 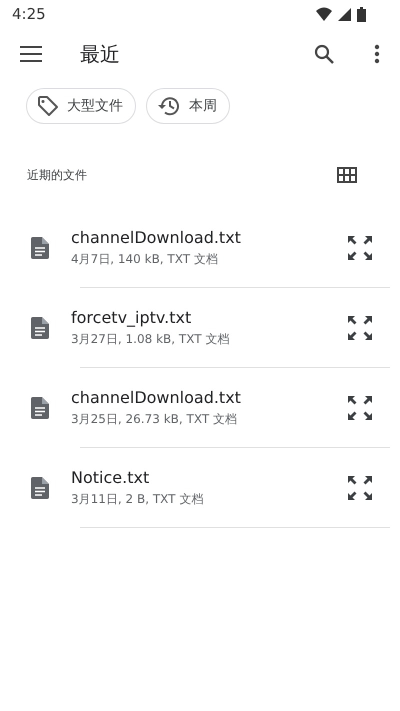 I want to click on more-icon, so click(x=377, y=54).